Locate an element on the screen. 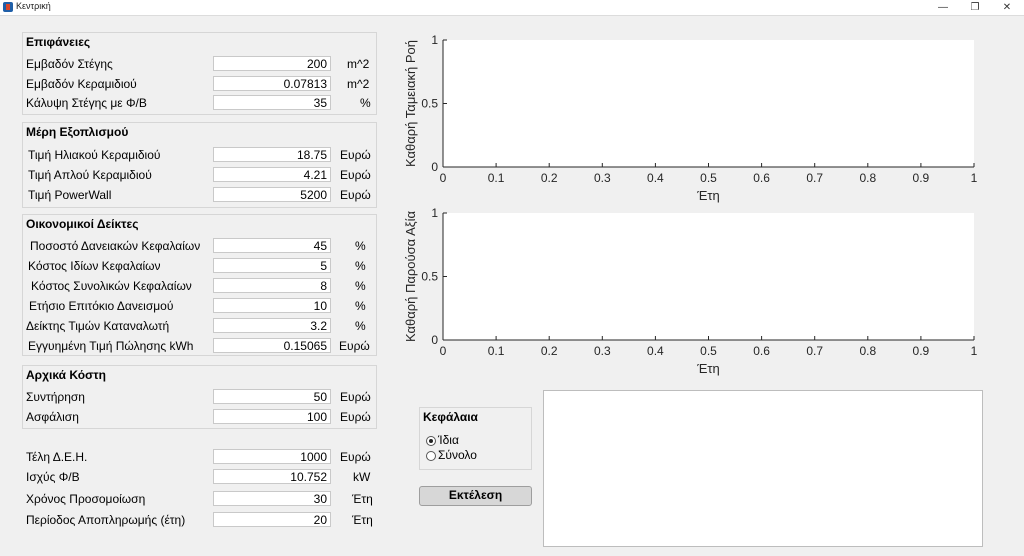  x-tick-label: 0.9 is located at coordinates (921, 351).